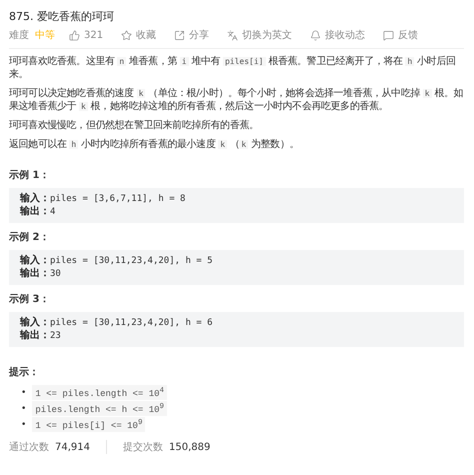 Image resolution: width=474 pixels, height=475 pixels. Describe the element at coordinates (62, 16) in the screenshot. I see `problem-title: 875. 爱吃香蕉的珂珂` at that location.